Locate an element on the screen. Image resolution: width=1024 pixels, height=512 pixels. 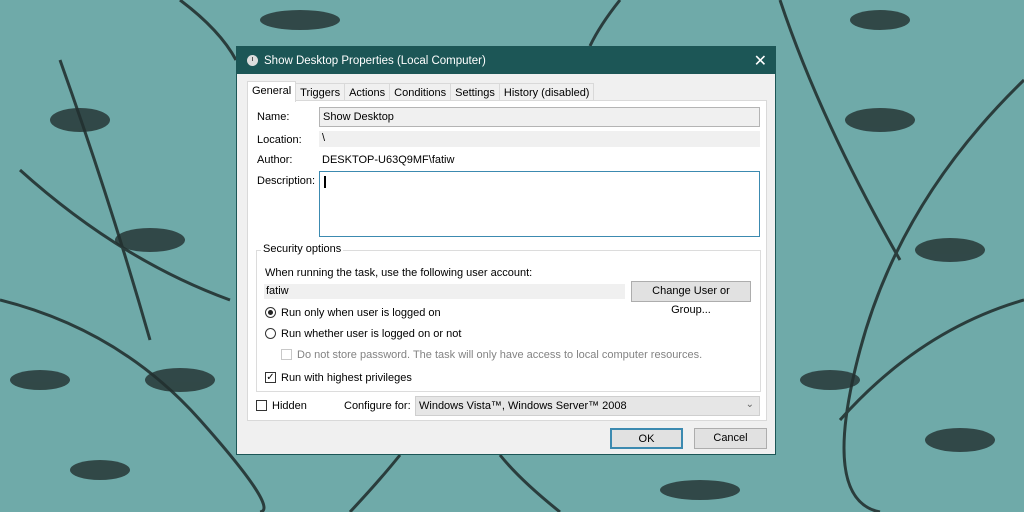
location-label: Location: is located at coordinates (279, 140).